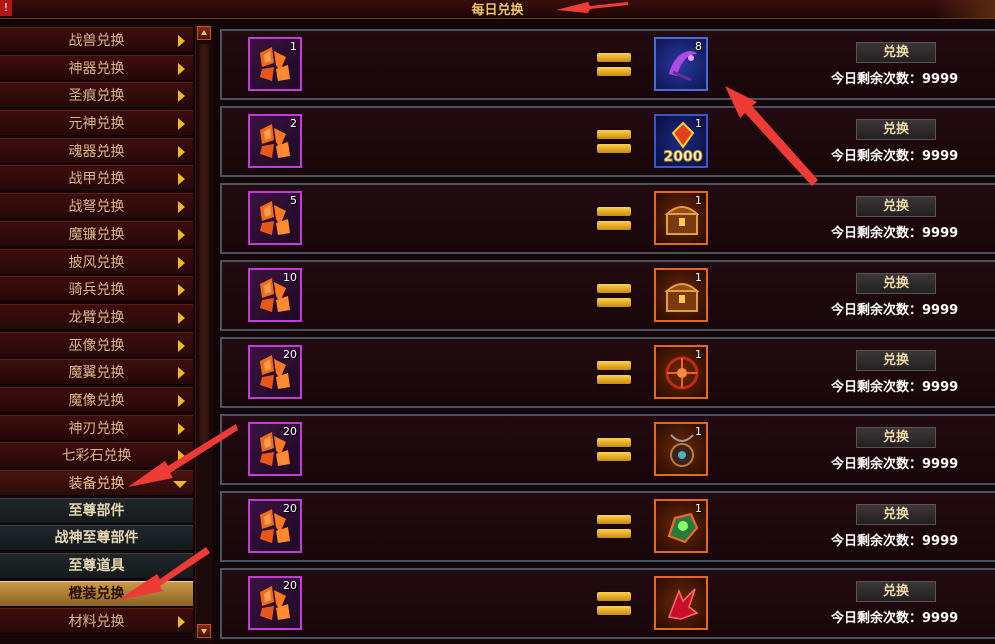  Describe the element at coordinates (681, 603) in the screenshot. I see `reward-item-slot` at that location.